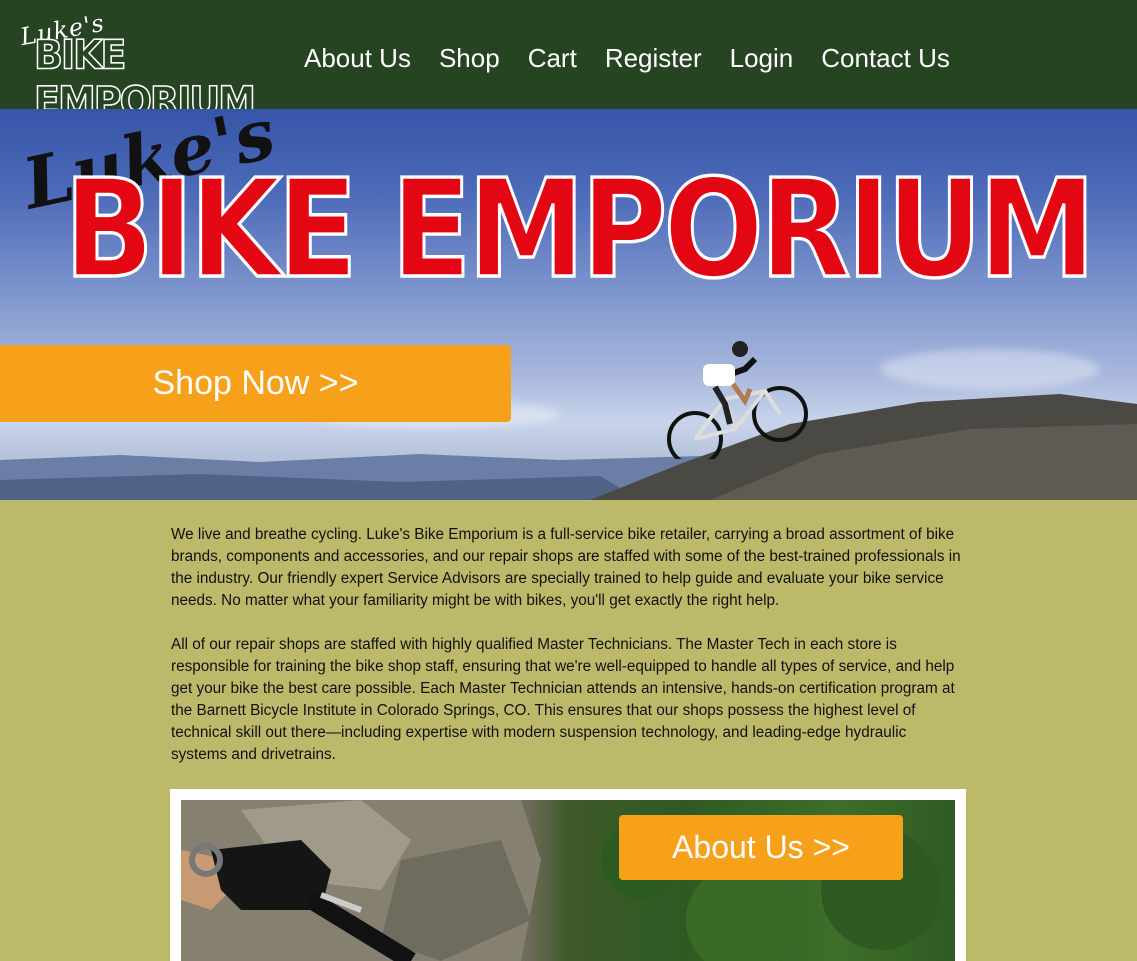  What do you see at coordinates (761, 847) in the screenshot?
I see `about-us-button: About Us >>` at bounding box center [761, 847].